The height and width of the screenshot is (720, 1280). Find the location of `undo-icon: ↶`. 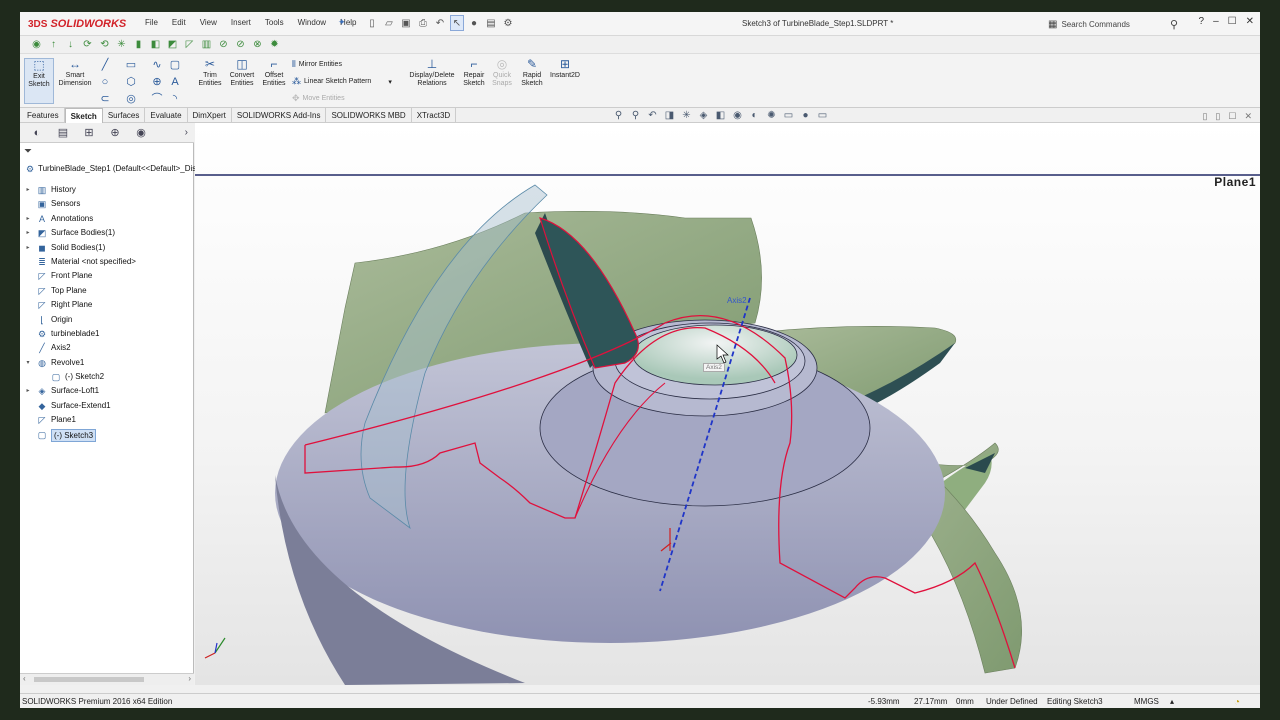

undo-icon: ↶ is located at coordinates (440, 23).